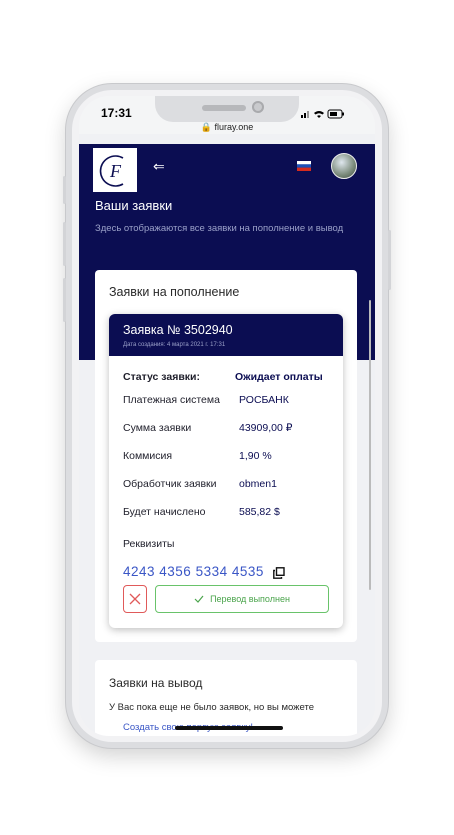  I want to click on transfer-done-button: Перевод выполнен, so click(242, 599).